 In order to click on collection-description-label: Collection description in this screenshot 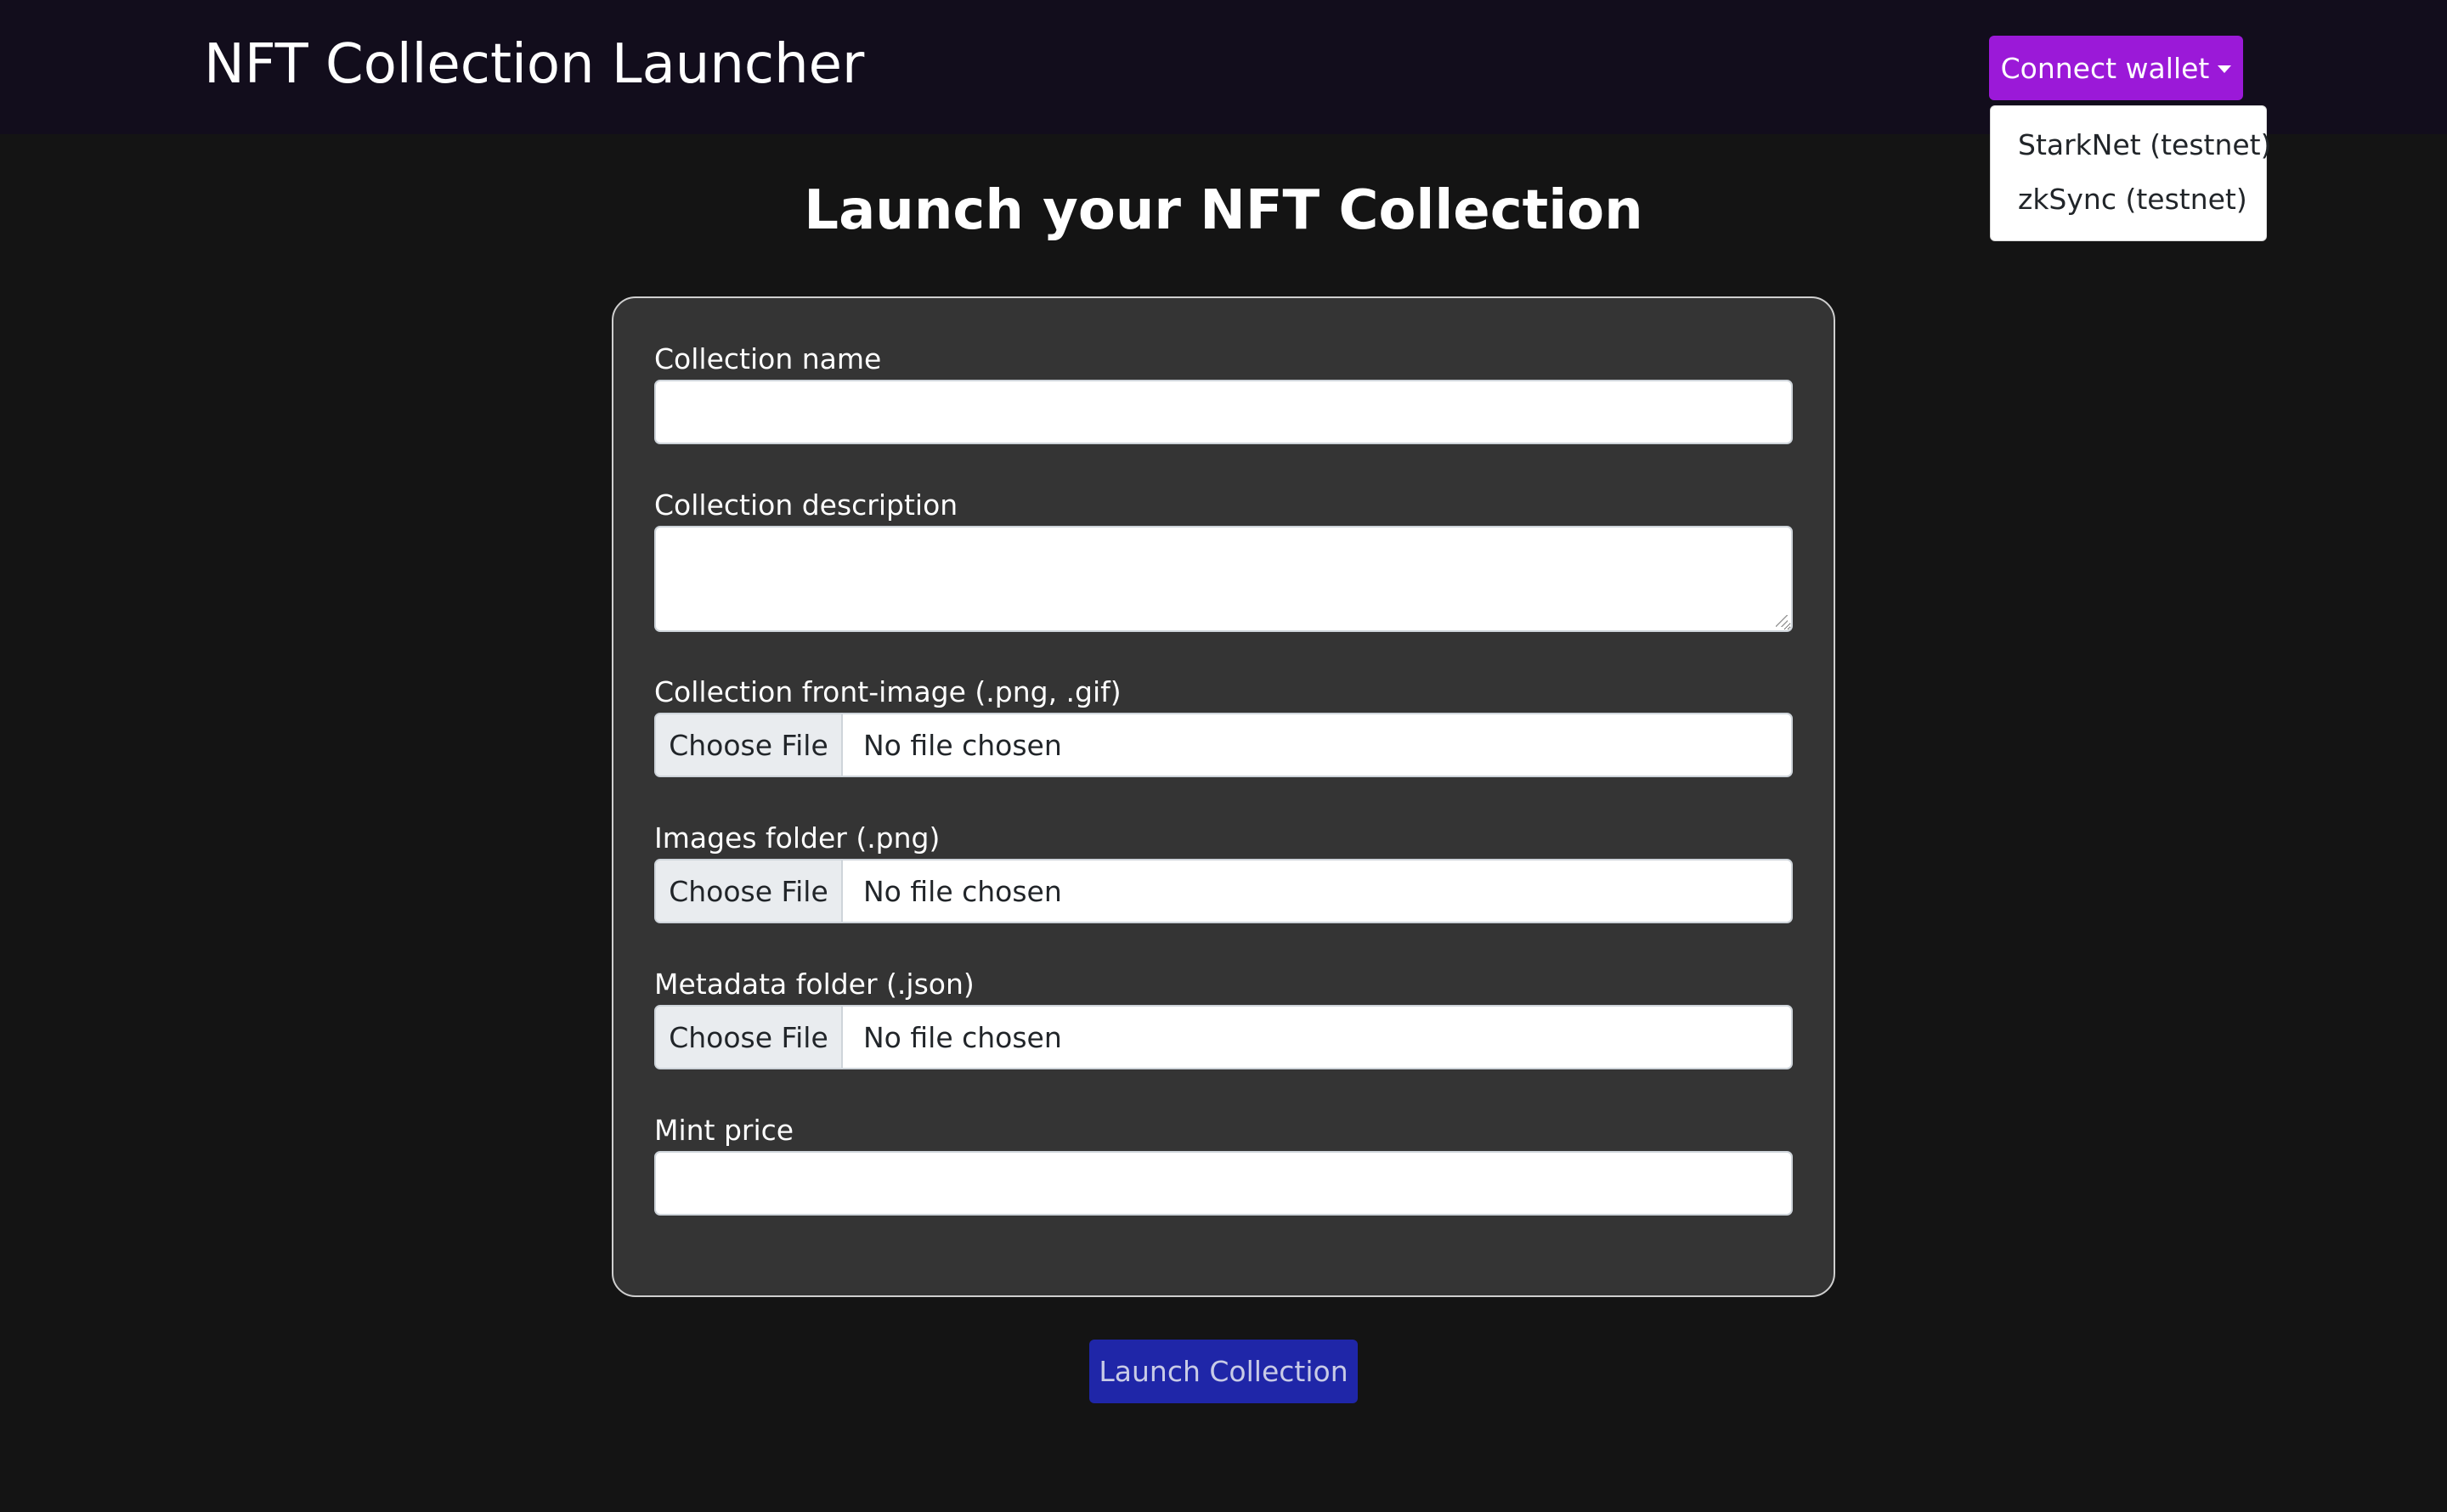, I will do `click(806, 505)`.